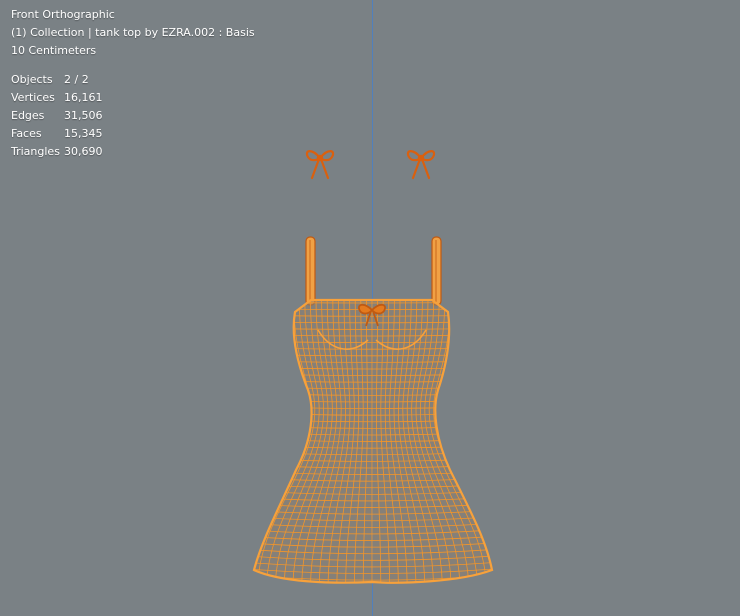 This screenshot has width=740, height=616. Describe the element at coordinates (33, 97) in the screenshot. I see `stat-label: Vertices` at that location.